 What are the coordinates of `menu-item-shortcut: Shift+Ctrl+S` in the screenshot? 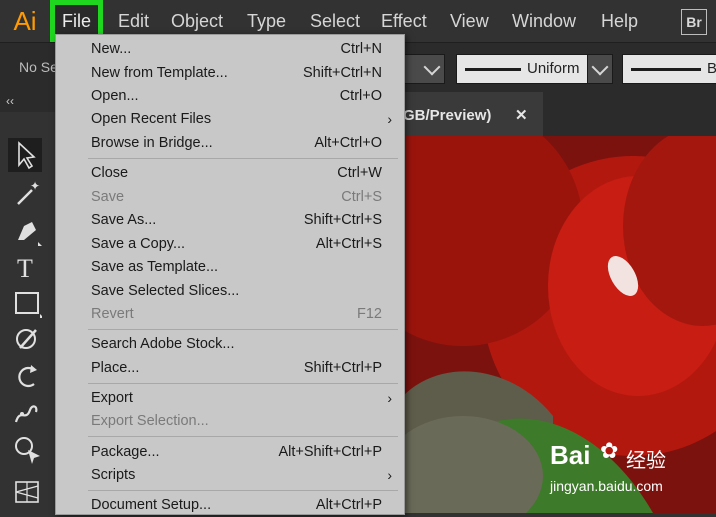 It's located at (342, 220).